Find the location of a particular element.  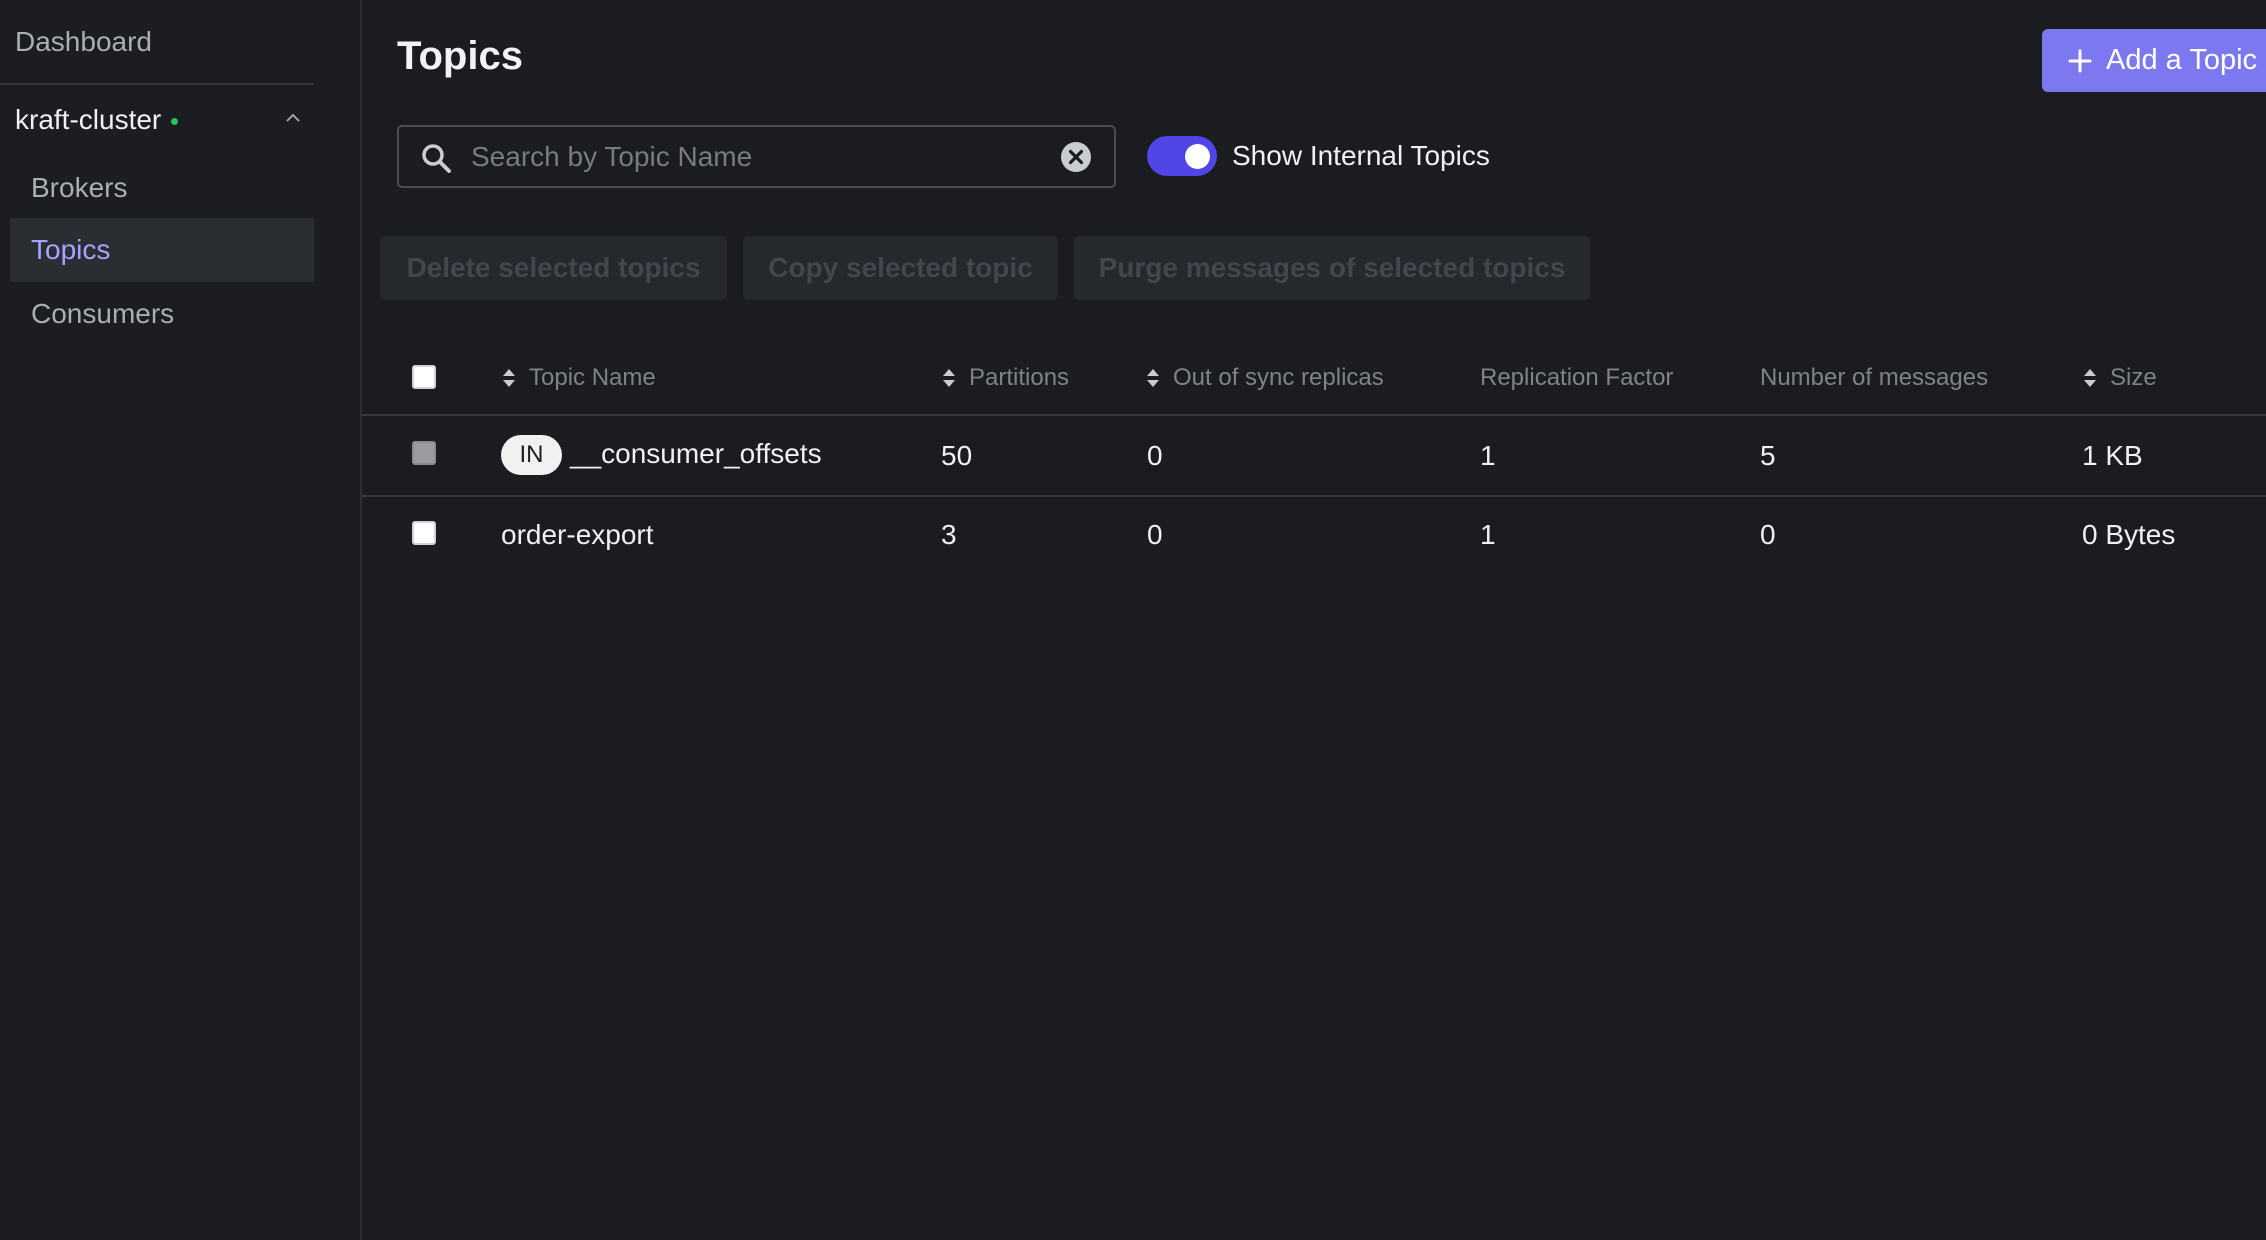

search-input is located at coordinates (751, 157).